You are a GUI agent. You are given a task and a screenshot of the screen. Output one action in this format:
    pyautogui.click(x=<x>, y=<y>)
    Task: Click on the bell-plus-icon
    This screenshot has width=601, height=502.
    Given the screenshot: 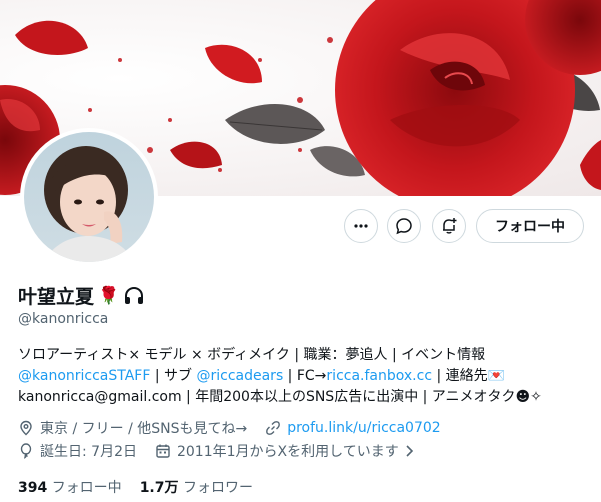 What is the action you would take?
    pyautogui.click(x=450, y=226)
    